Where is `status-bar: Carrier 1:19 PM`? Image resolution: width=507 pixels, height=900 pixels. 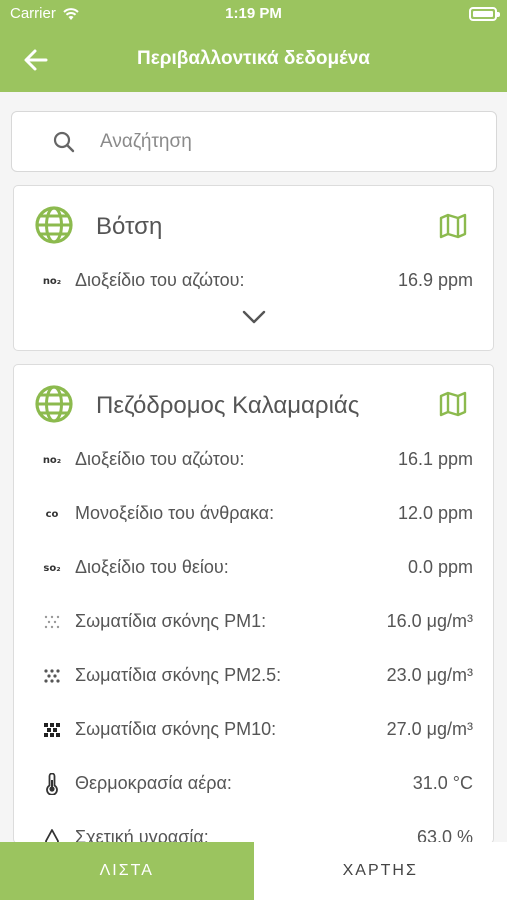 status-bar: Carrier 1:19 PM is located at coordinates (253, 14).